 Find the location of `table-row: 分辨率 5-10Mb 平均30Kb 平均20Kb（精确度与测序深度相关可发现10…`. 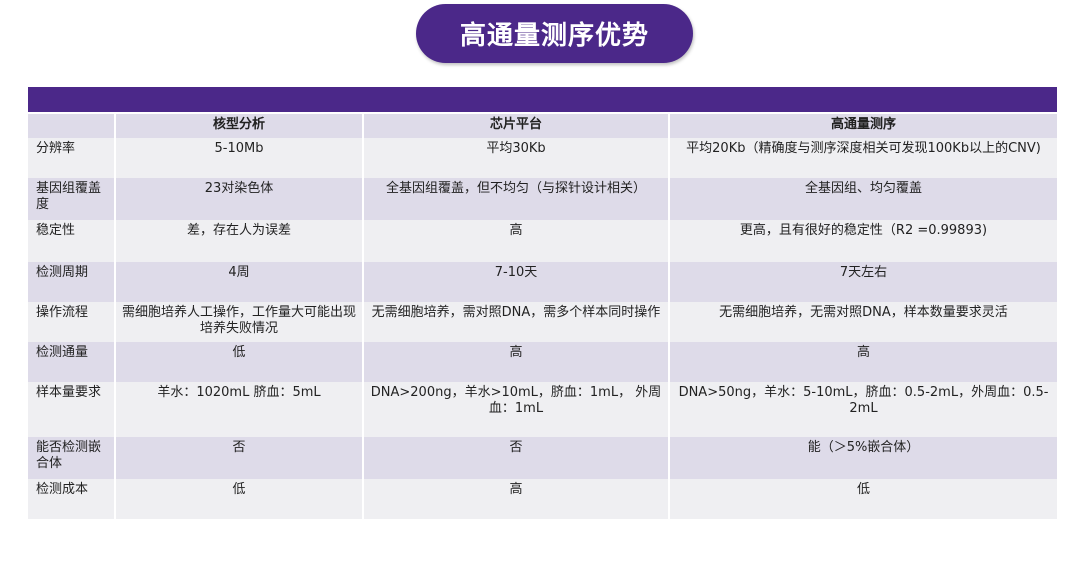

table-row: 分辨率 5-10Mb 平均30Kb 平均20Kb（精确度与测序深度相关可发现10… is located at coordinates (542, 158).